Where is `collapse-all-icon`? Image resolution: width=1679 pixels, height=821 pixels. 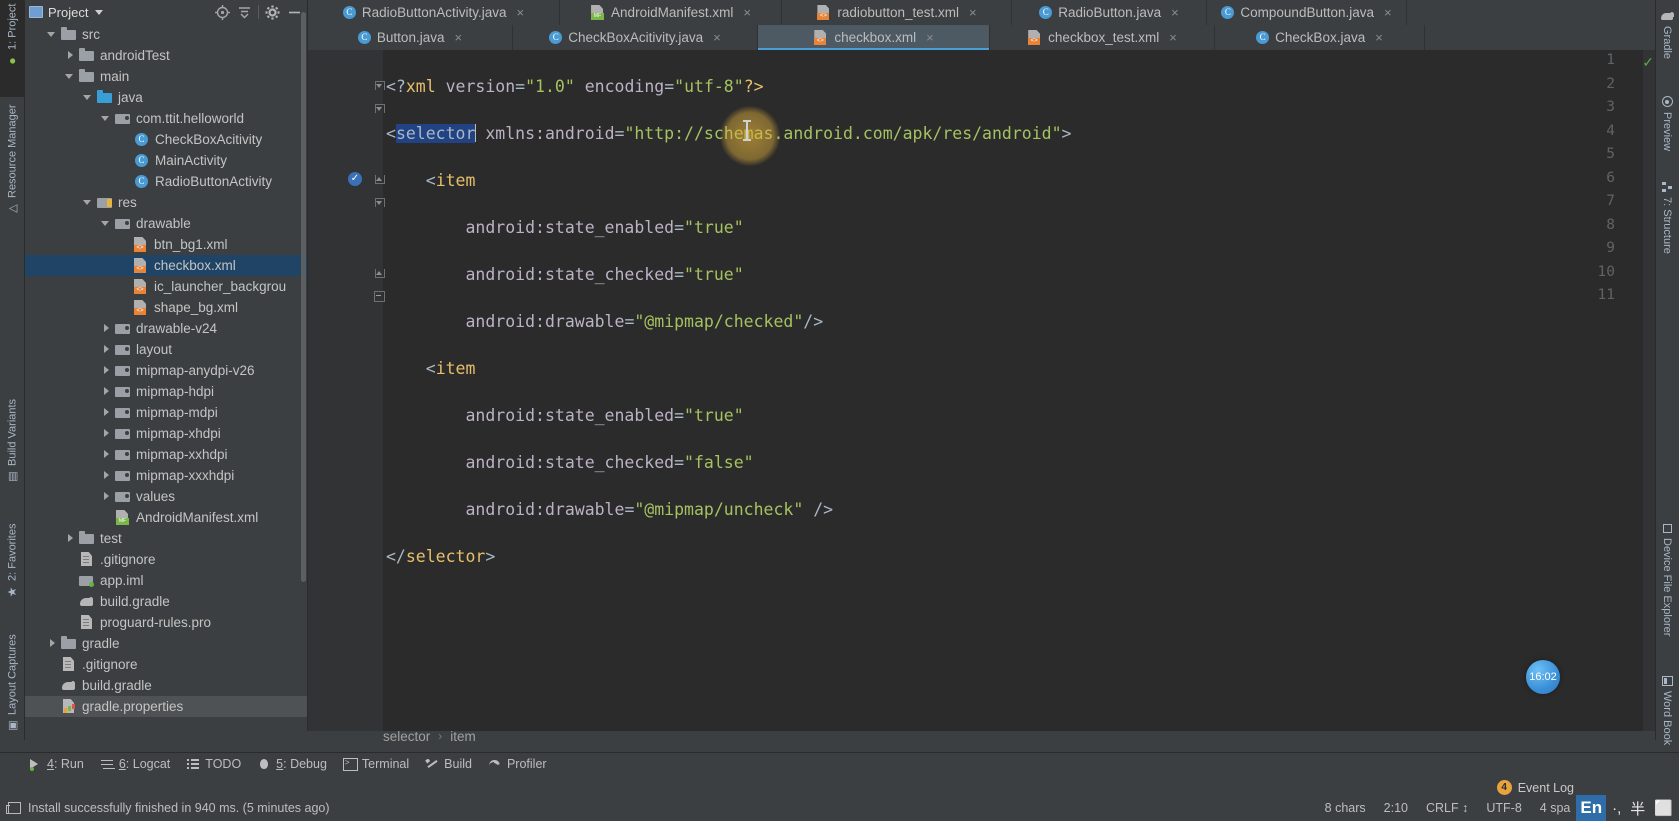 collapse-all-icon is located at coordinates (244, 12).